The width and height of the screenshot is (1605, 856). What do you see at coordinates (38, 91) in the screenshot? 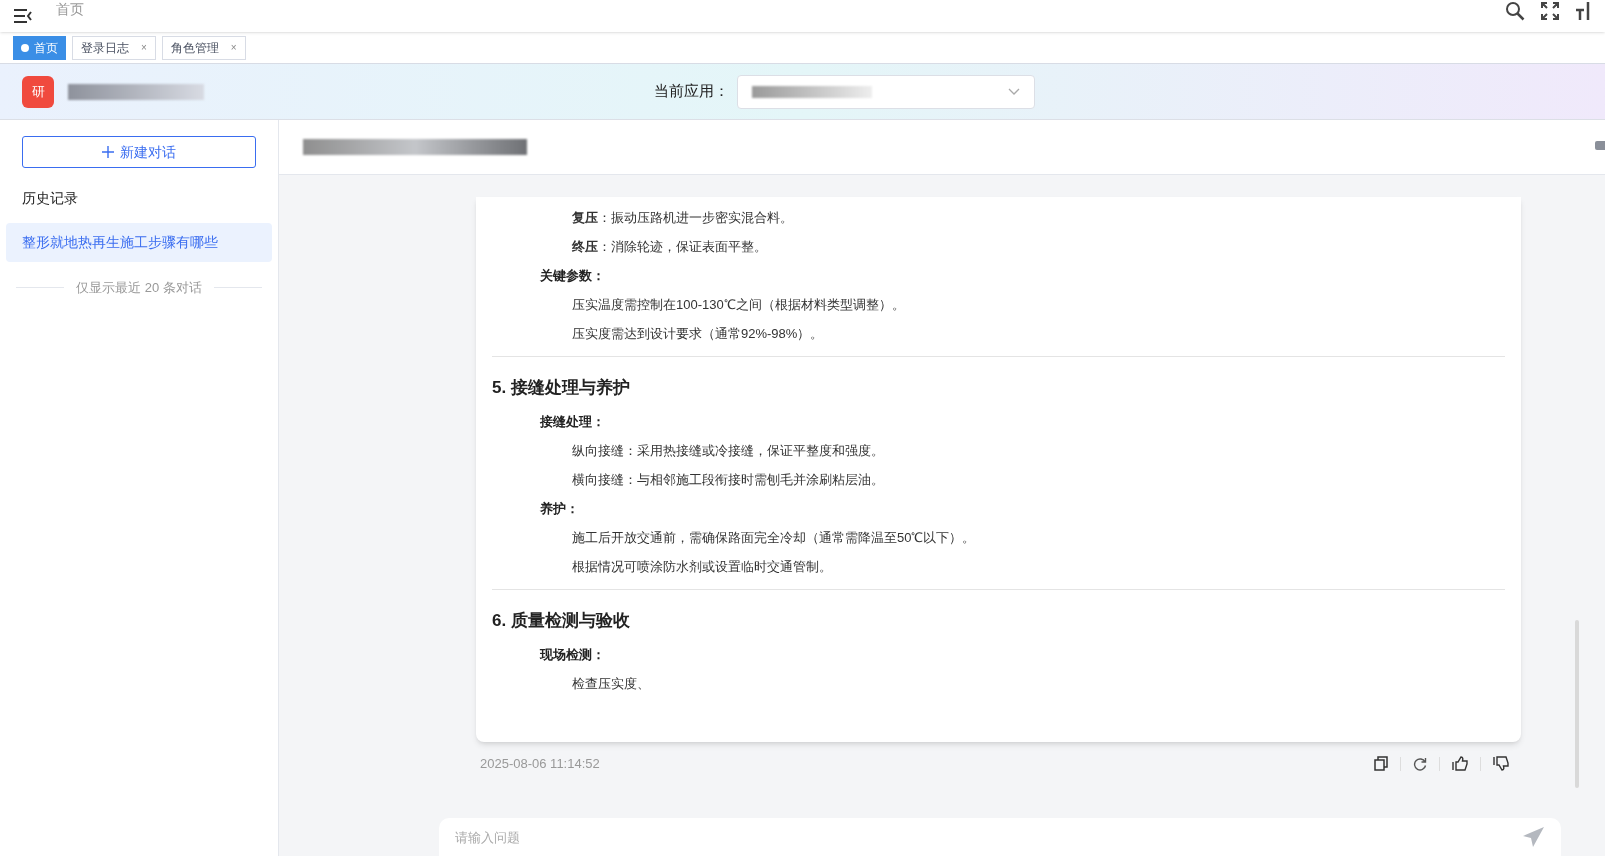
I see `app-logo: 研` at bounding box center [38, 91].